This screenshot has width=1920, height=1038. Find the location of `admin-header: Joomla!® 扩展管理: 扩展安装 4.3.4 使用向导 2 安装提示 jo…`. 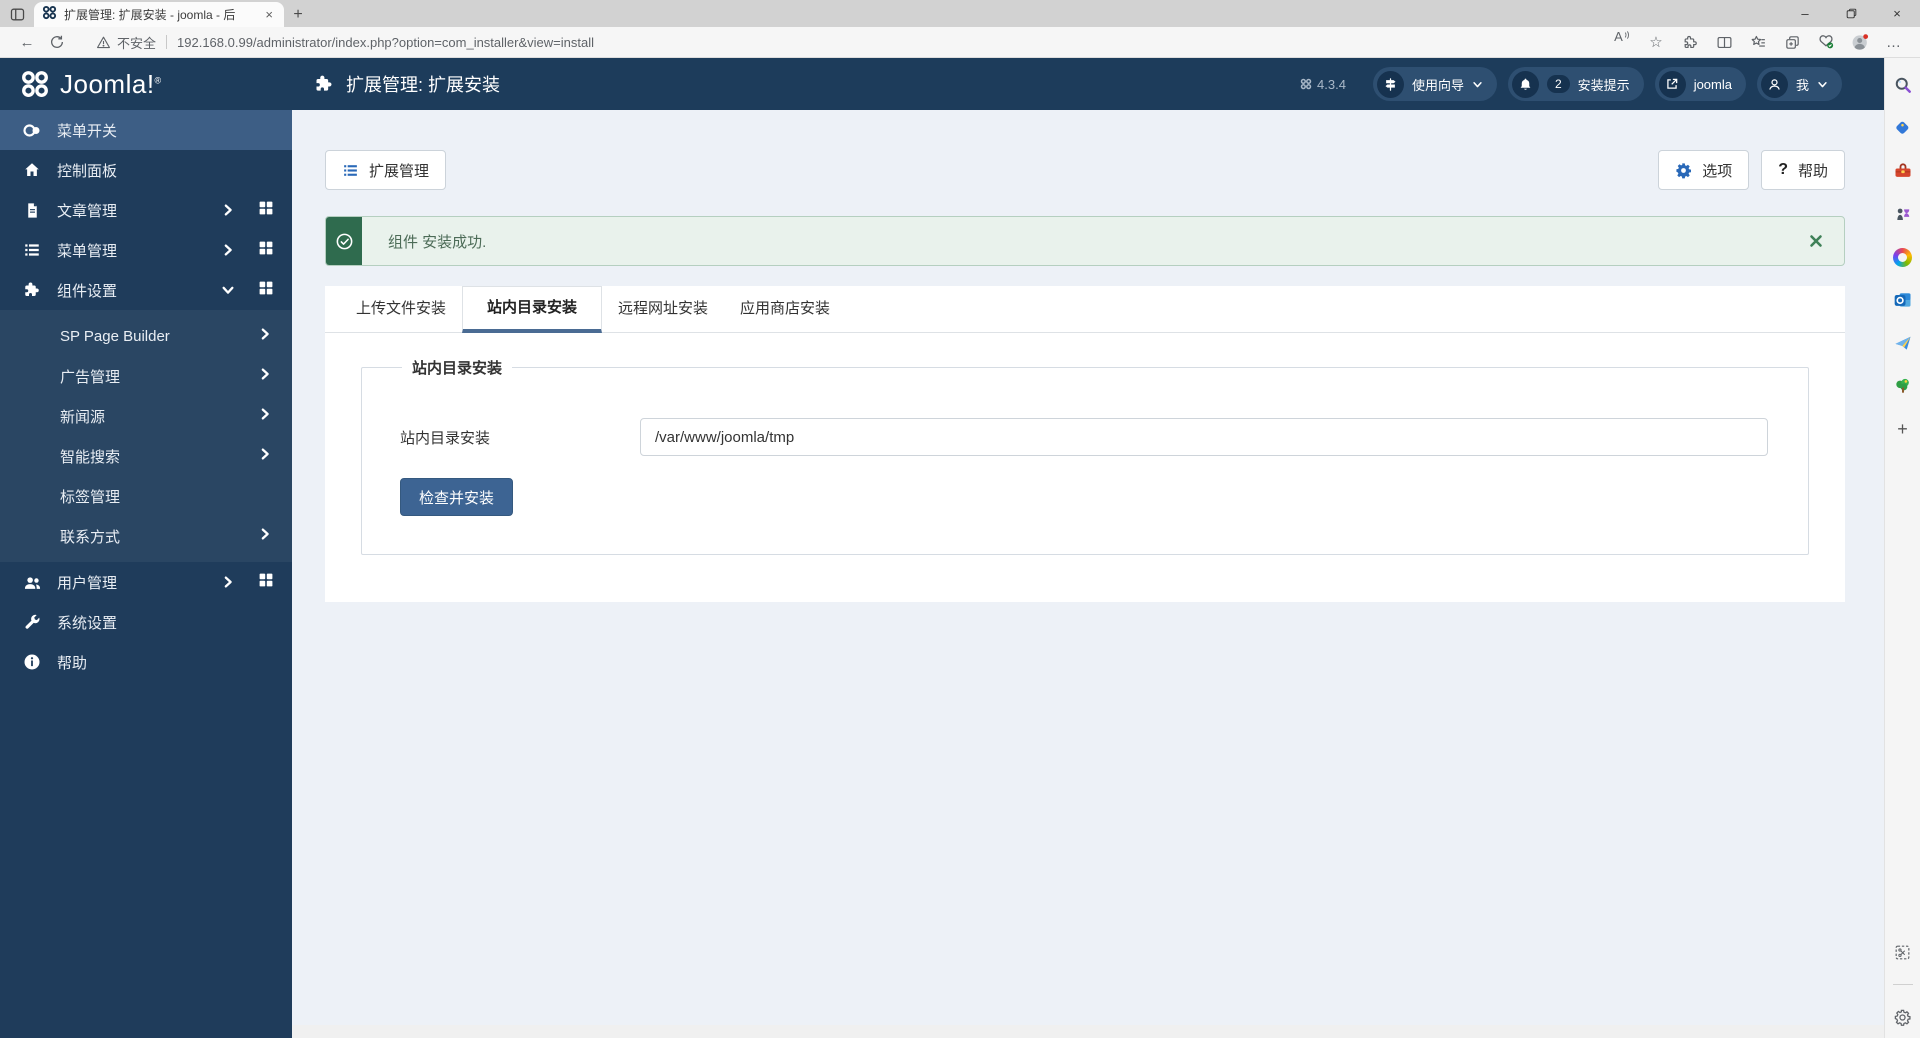

admin-header: Joomla!® 扩展管理: 扩展安装 4.3.4 使用向导 2 安装提示 jo… is located at coordinates (942, 84).